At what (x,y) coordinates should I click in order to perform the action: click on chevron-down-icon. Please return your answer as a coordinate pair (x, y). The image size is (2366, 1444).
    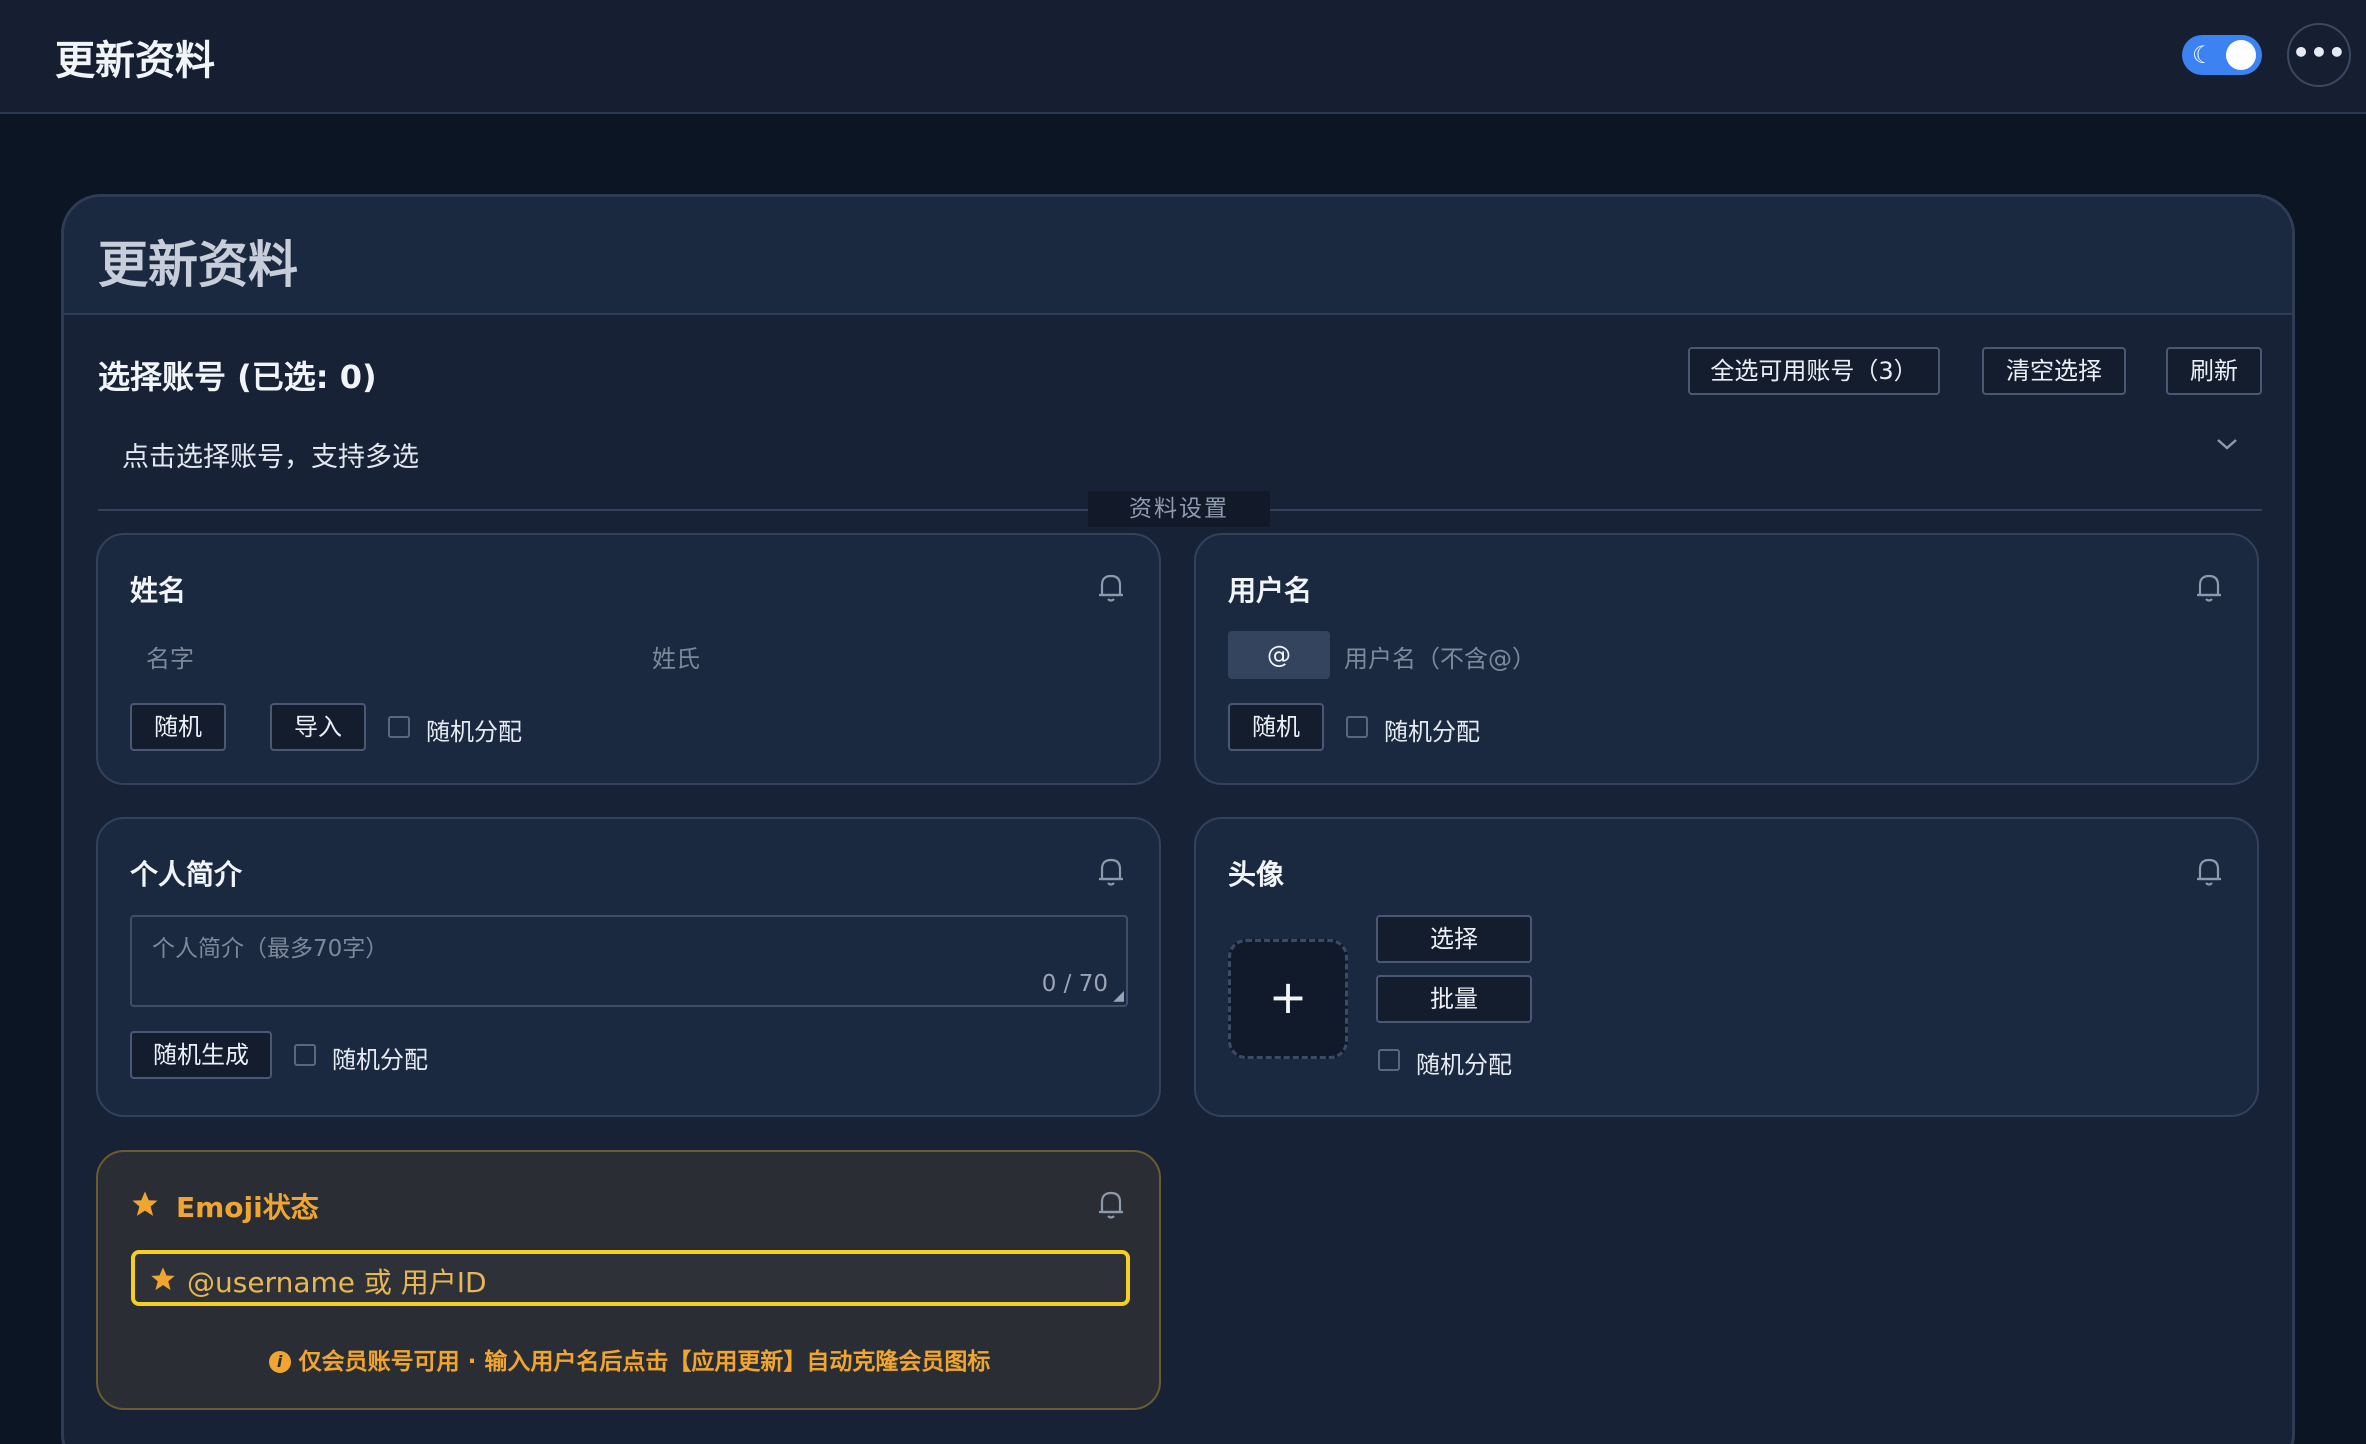
    Looking at the image, I should click on (2227, 444).